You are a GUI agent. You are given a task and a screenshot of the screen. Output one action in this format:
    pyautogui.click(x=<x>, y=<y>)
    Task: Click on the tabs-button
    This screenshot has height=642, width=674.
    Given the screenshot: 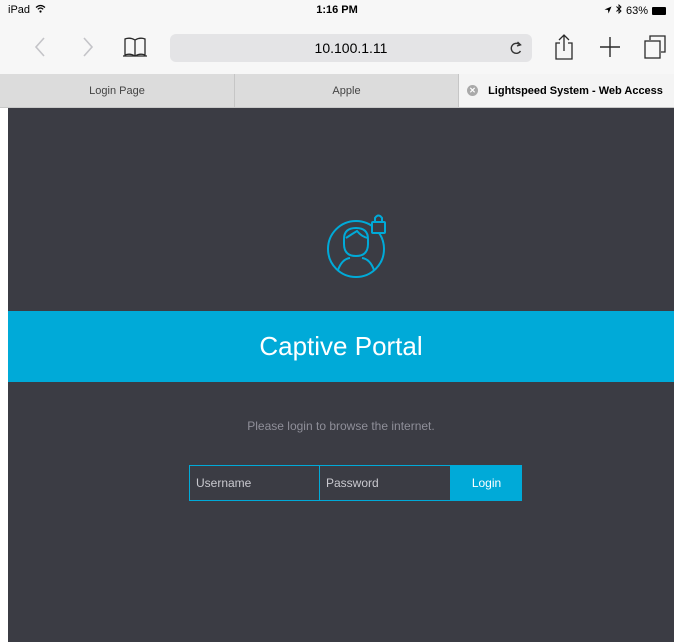 What is the action you would take?
    pyautogui.click(x=655, y=47)
    